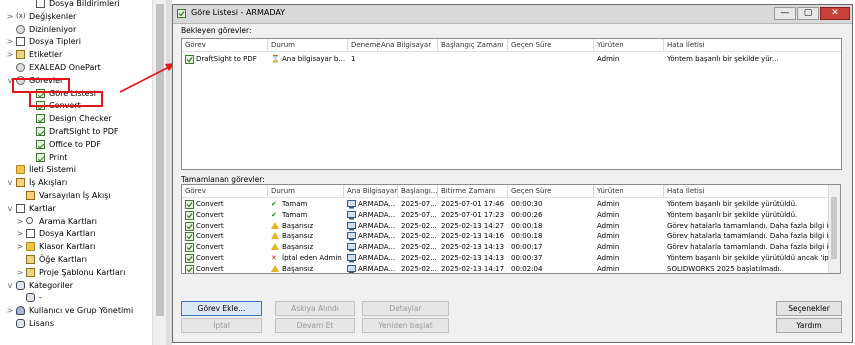 The height and width of the screenshot is (345, 855). I want to click on tree-item-label: Öğe Kartları, so click(63, 259).